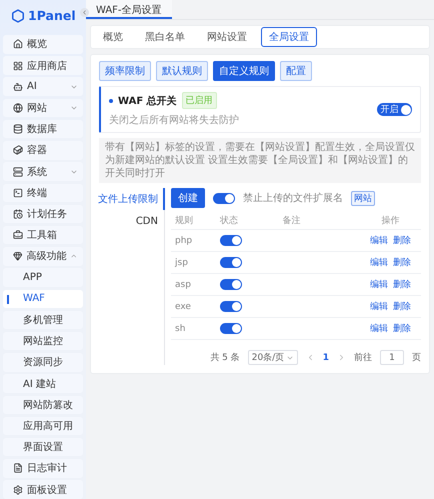 The height and width of the screenshot is (499, 434). Describe the element at coordinates (43, 383) in the screenshot. I see `sidebar-subitem: AI 建站` at that location.